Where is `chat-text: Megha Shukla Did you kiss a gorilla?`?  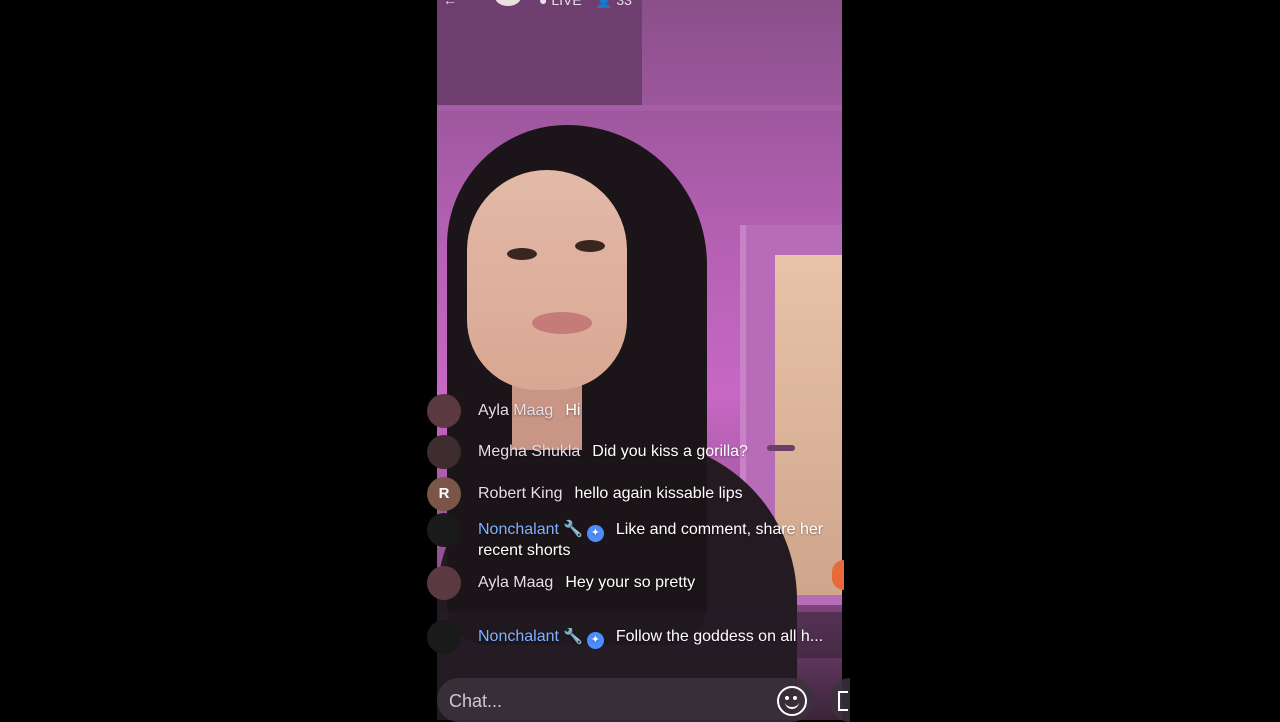 chat-text: Megha Shukla Did you kiss a gorilla? is located at coordinates (658, 452).